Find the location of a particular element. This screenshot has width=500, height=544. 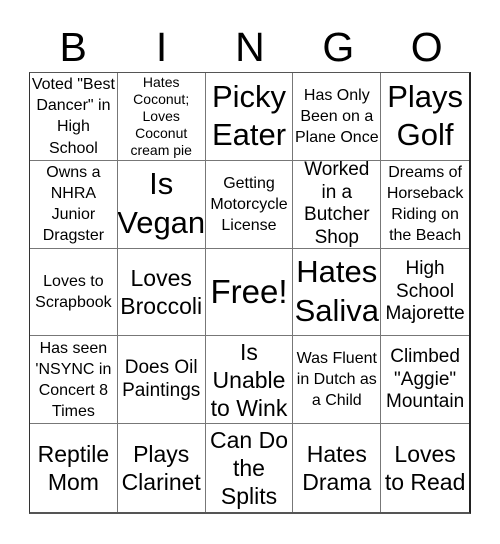

header-letter-n: N is located at coordinates (250, 47).